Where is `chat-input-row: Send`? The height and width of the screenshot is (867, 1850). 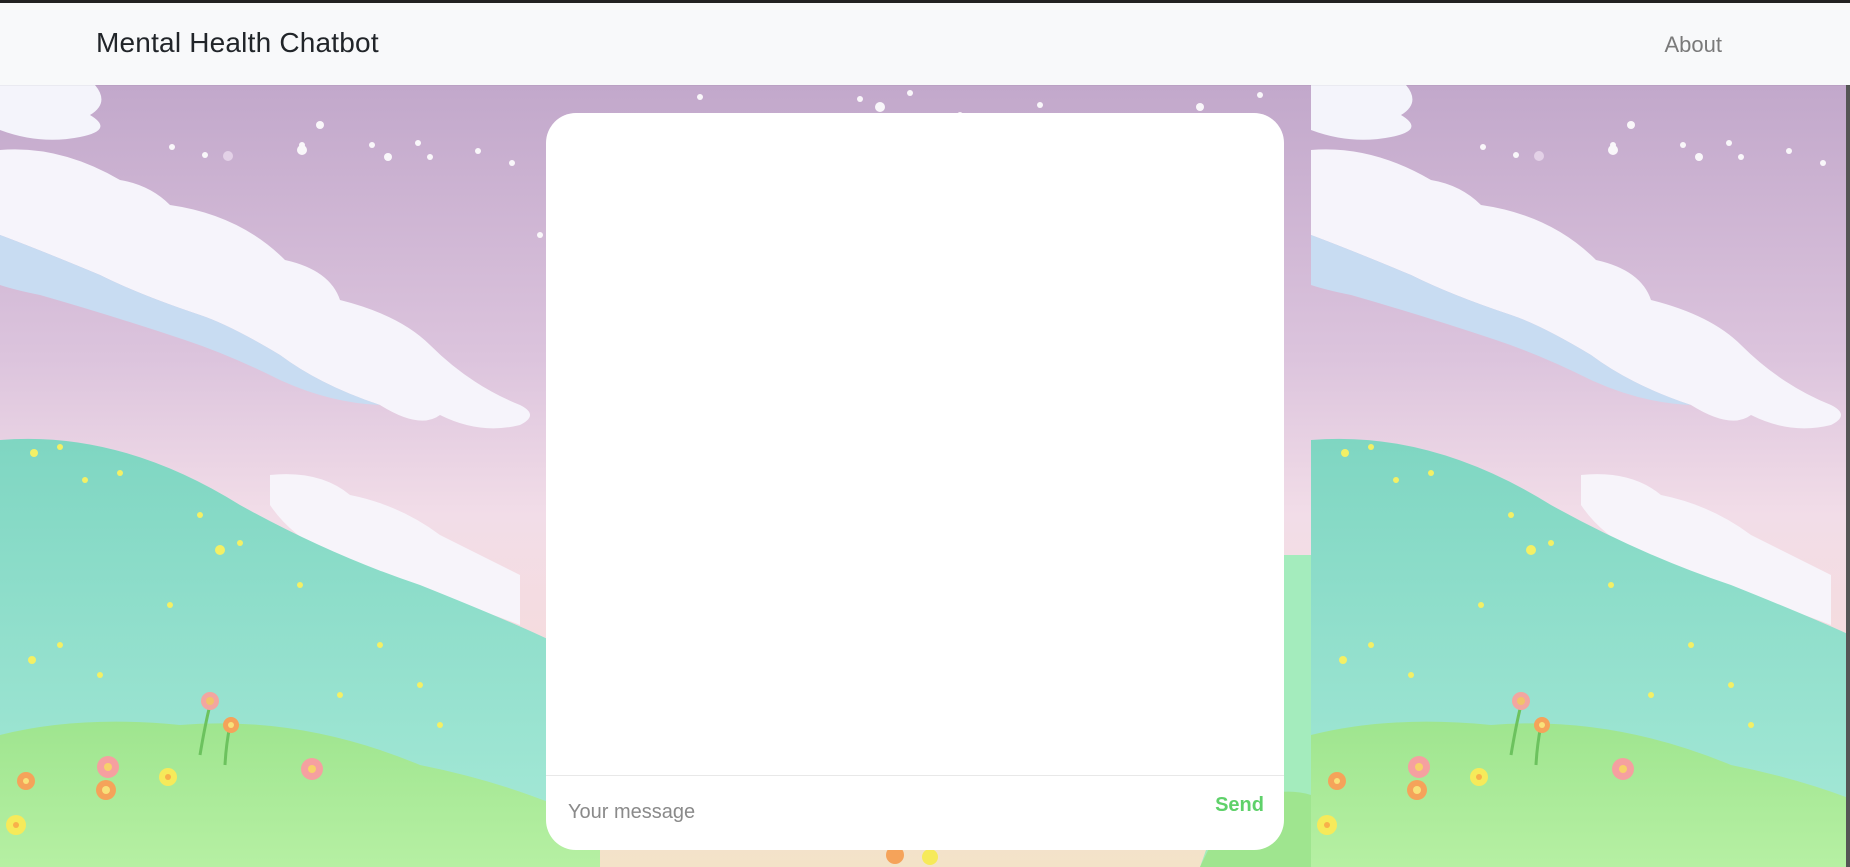
chat-input-row: Send is located at coordinates (915, 812).